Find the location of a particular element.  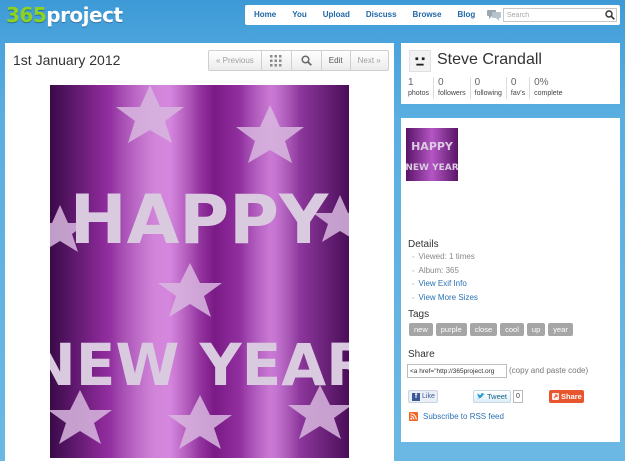

share-code-field is located at coordinates (457, 371).